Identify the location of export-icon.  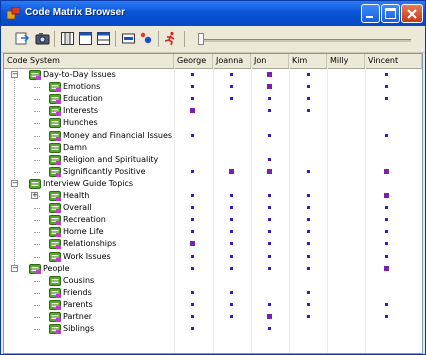
(22, 38).